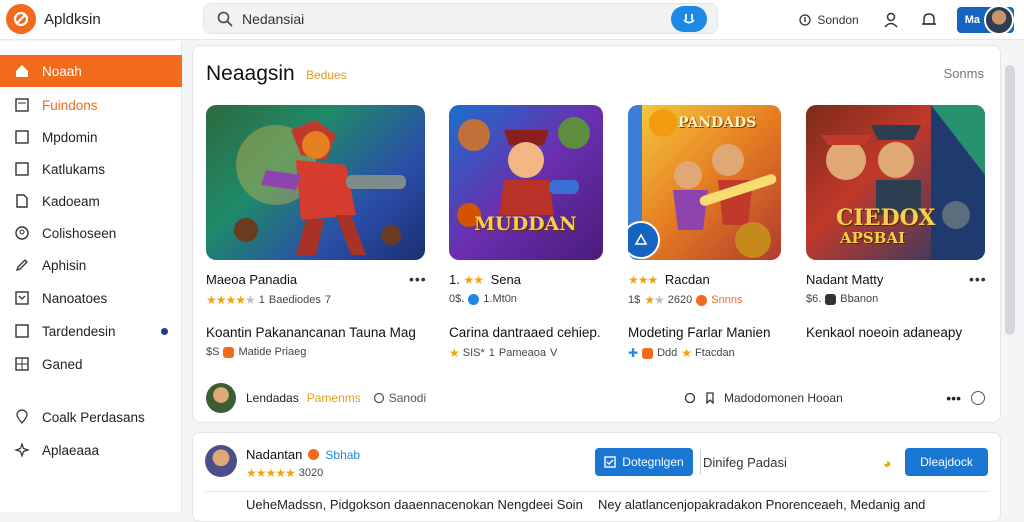 This screenshot has height=522, width=1024. I want to click on footer-right-info: Madodomonen Hooan, so click(763, 398).